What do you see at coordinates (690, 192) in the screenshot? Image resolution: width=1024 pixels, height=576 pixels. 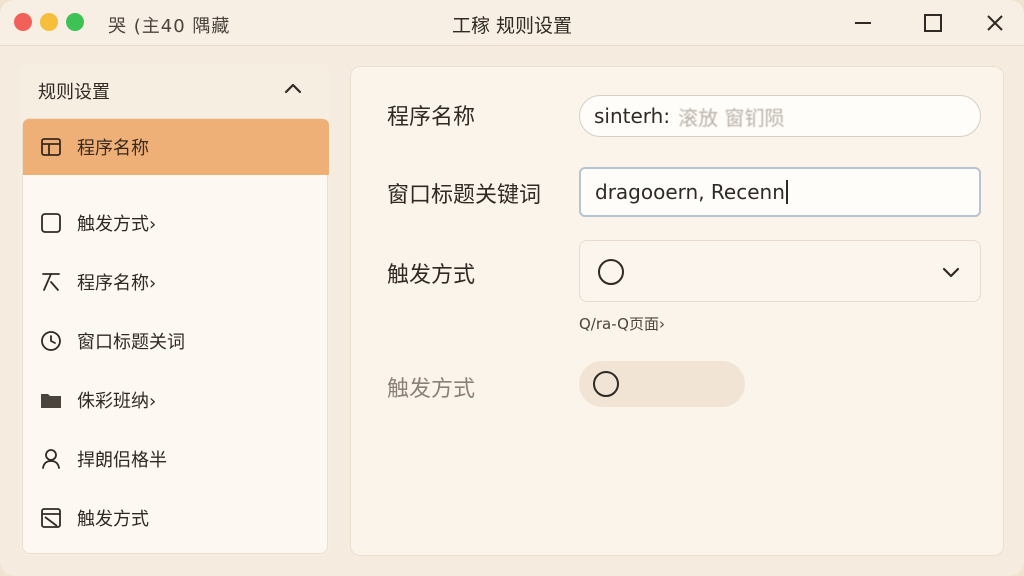 I see `window-keyword-value: dragooern, Recenn` at bounding box center [690, 192].